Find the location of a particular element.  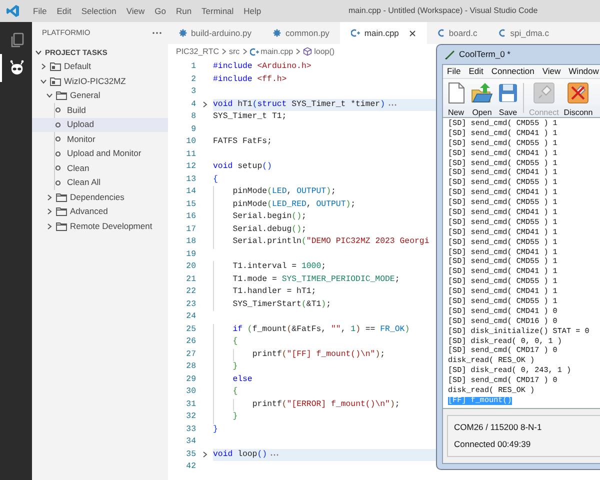

tree-item: Dependencies is located at coordinates (100, 197).